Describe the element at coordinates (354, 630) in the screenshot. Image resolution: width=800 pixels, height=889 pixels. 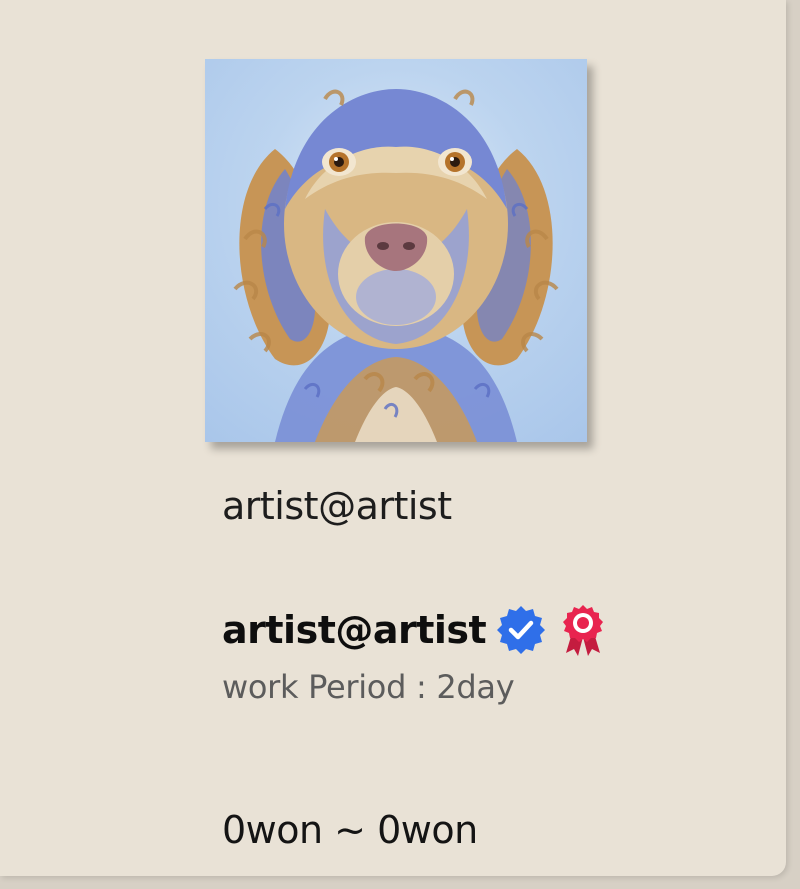
I see `artist-name: artist@artist` at that location.